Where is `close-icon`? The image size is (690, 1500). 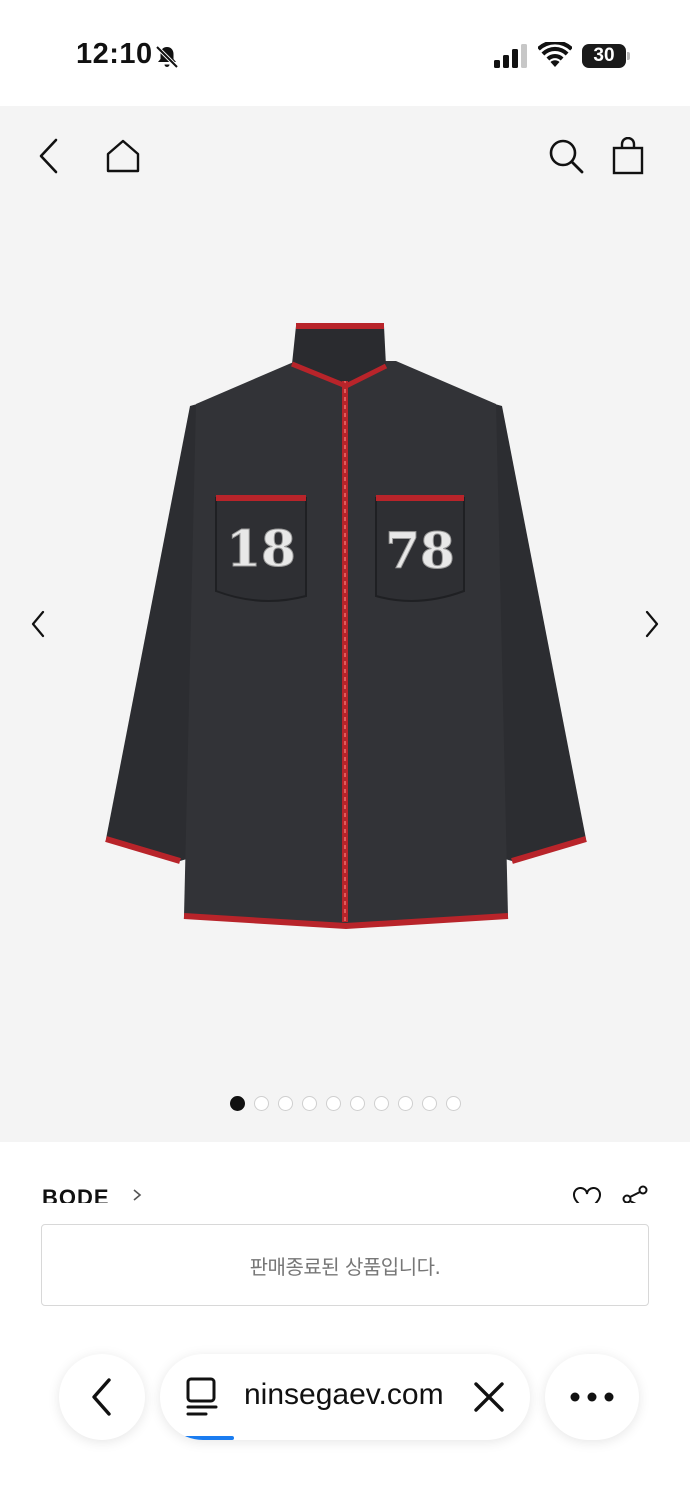
close-icon is located at coordinates (489, 1397).